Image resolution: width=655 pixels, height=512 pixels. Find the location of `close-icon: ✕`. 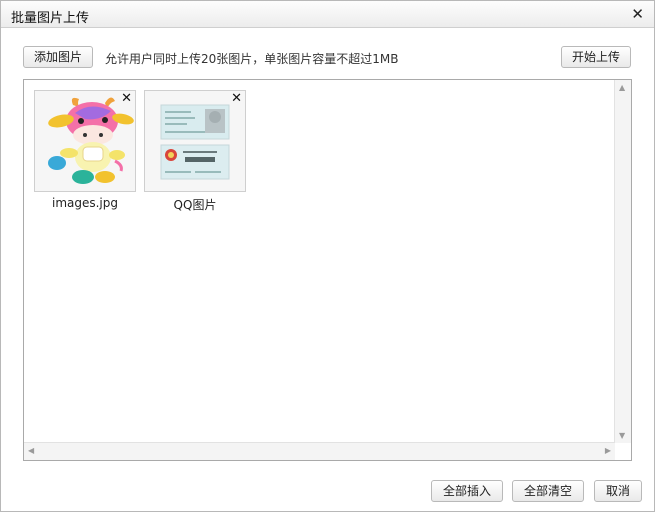

close-icon: ✕ is located at coordinates (637, 14).